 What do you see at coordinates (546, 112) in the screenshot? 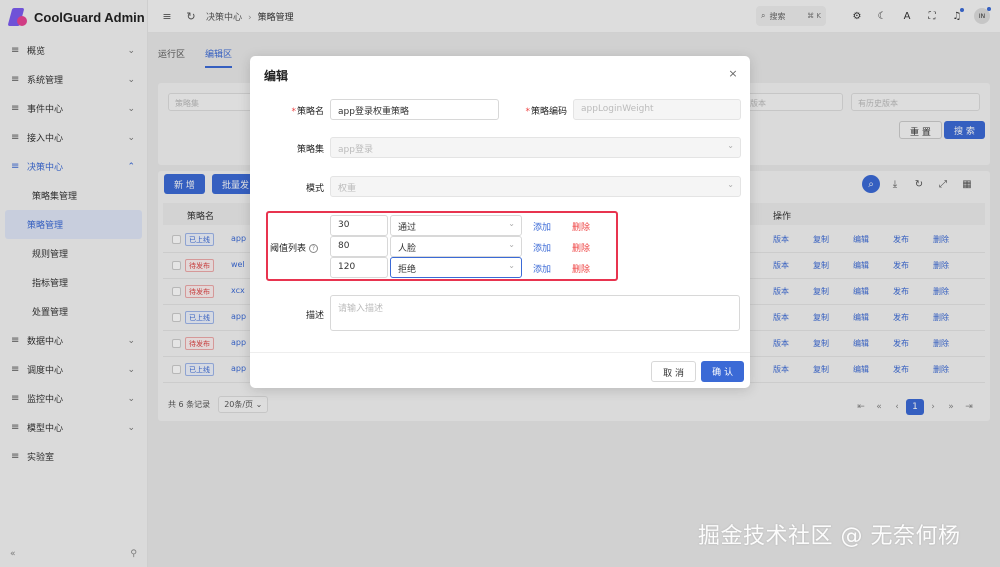
I see `code-label: *策略编码` at bounding box center [546, 112].